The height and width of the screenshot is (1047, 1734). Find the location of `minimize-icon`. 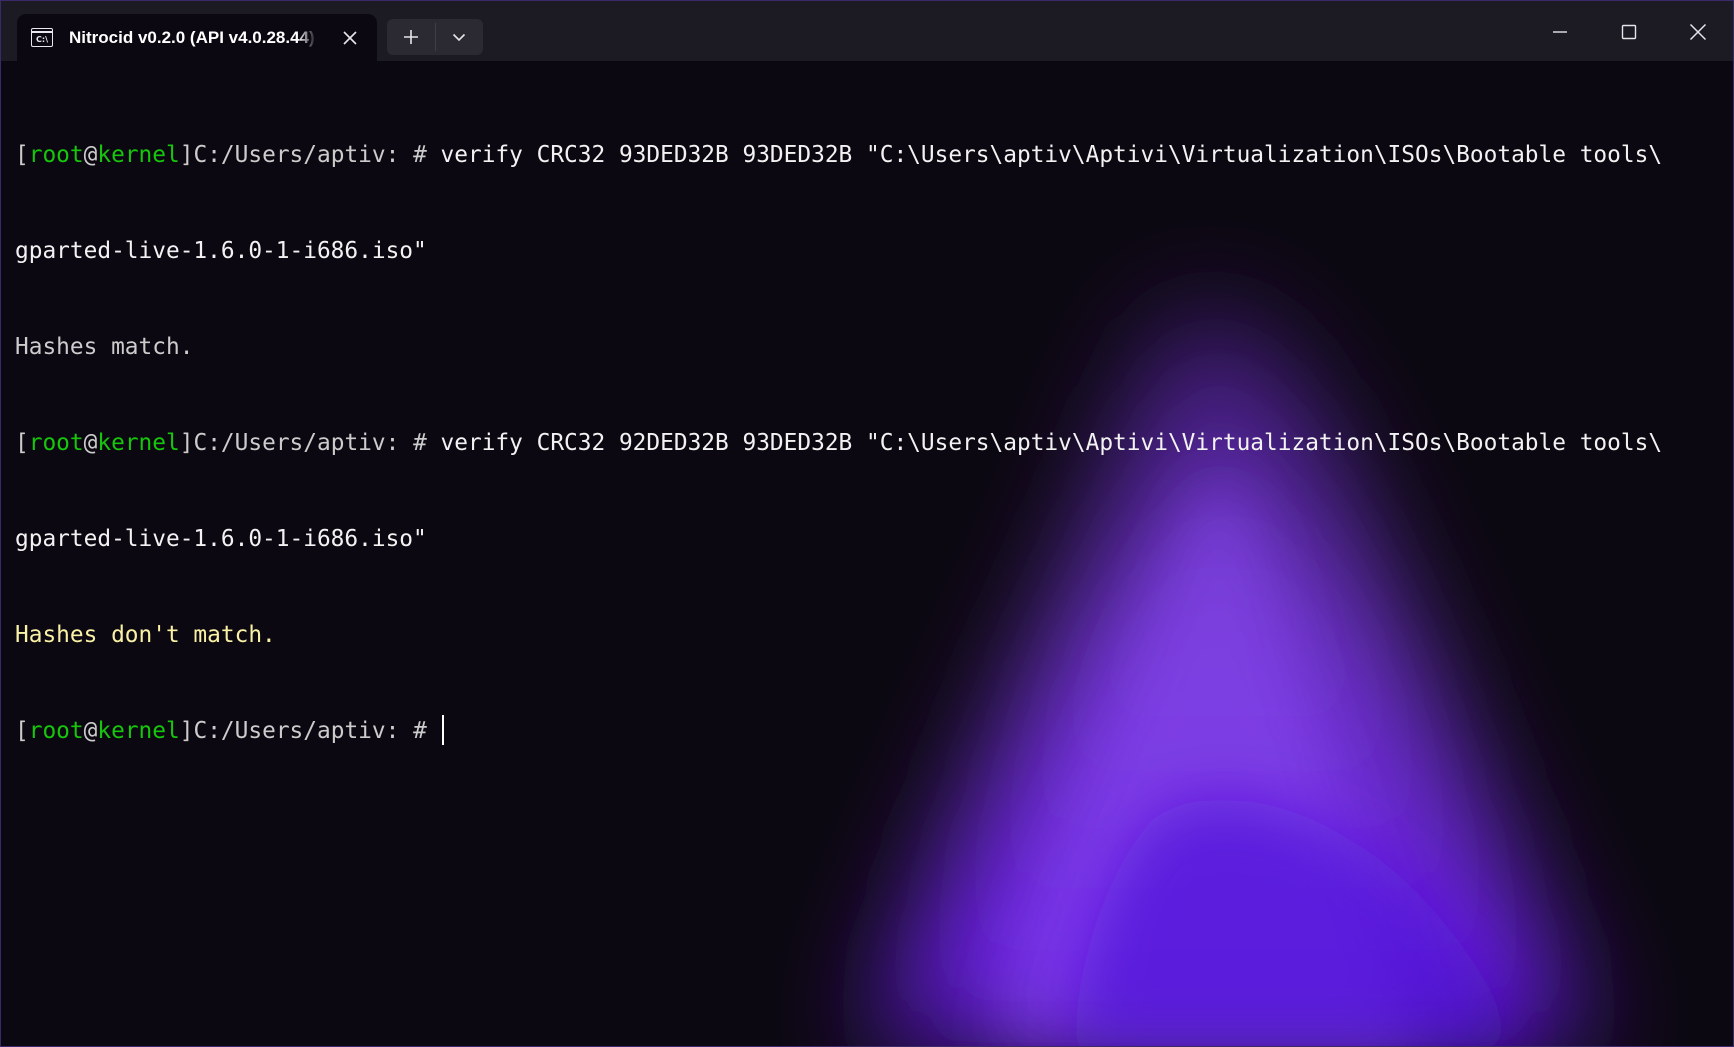

minimize-icon is located at coordinates (1560, 32).